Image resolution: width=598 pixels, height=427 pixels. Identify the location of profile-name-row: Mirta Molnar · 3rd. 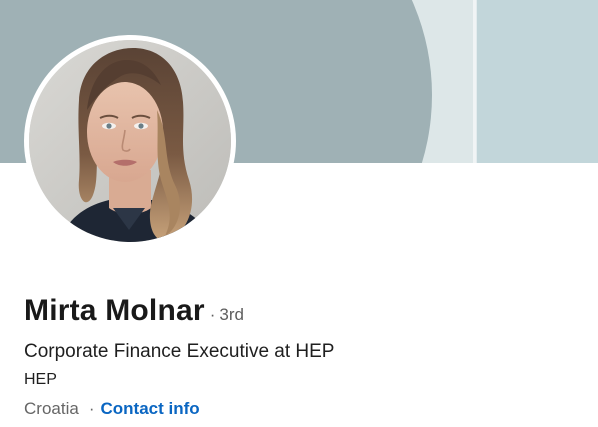
(134, 313).